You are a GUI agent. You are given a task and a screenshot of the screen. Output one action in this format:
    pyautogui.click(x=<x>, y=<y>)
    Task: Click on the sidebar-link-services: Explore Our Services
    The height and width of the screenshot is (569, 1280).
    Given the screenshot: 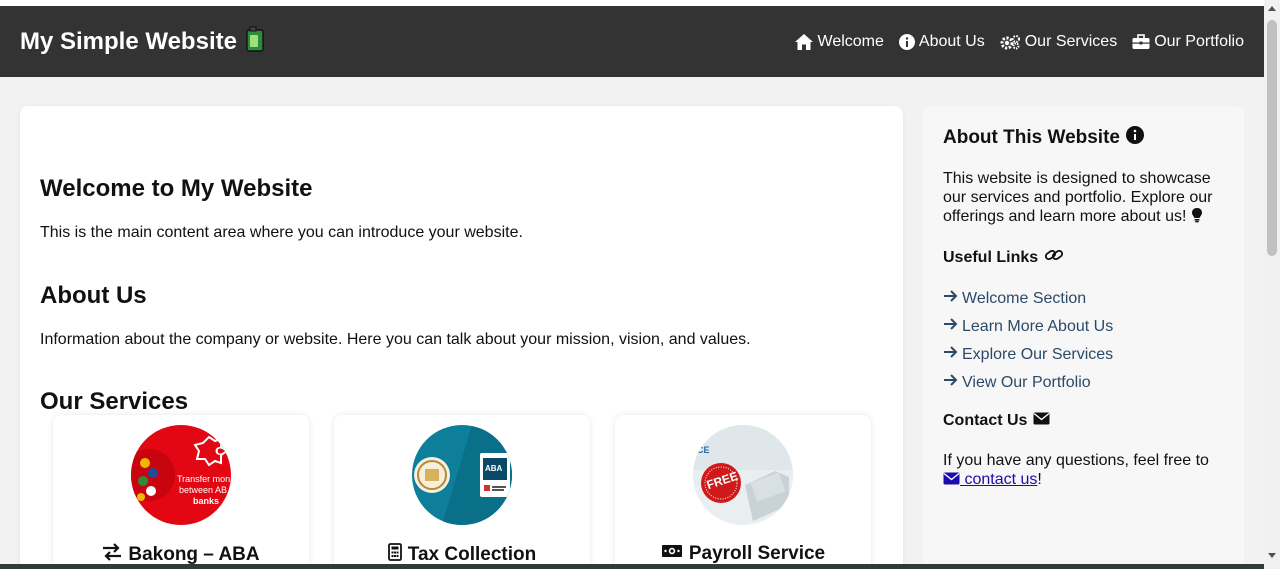 What is the action you would take?
    pyautogui.click(x=1083, y=354)
    